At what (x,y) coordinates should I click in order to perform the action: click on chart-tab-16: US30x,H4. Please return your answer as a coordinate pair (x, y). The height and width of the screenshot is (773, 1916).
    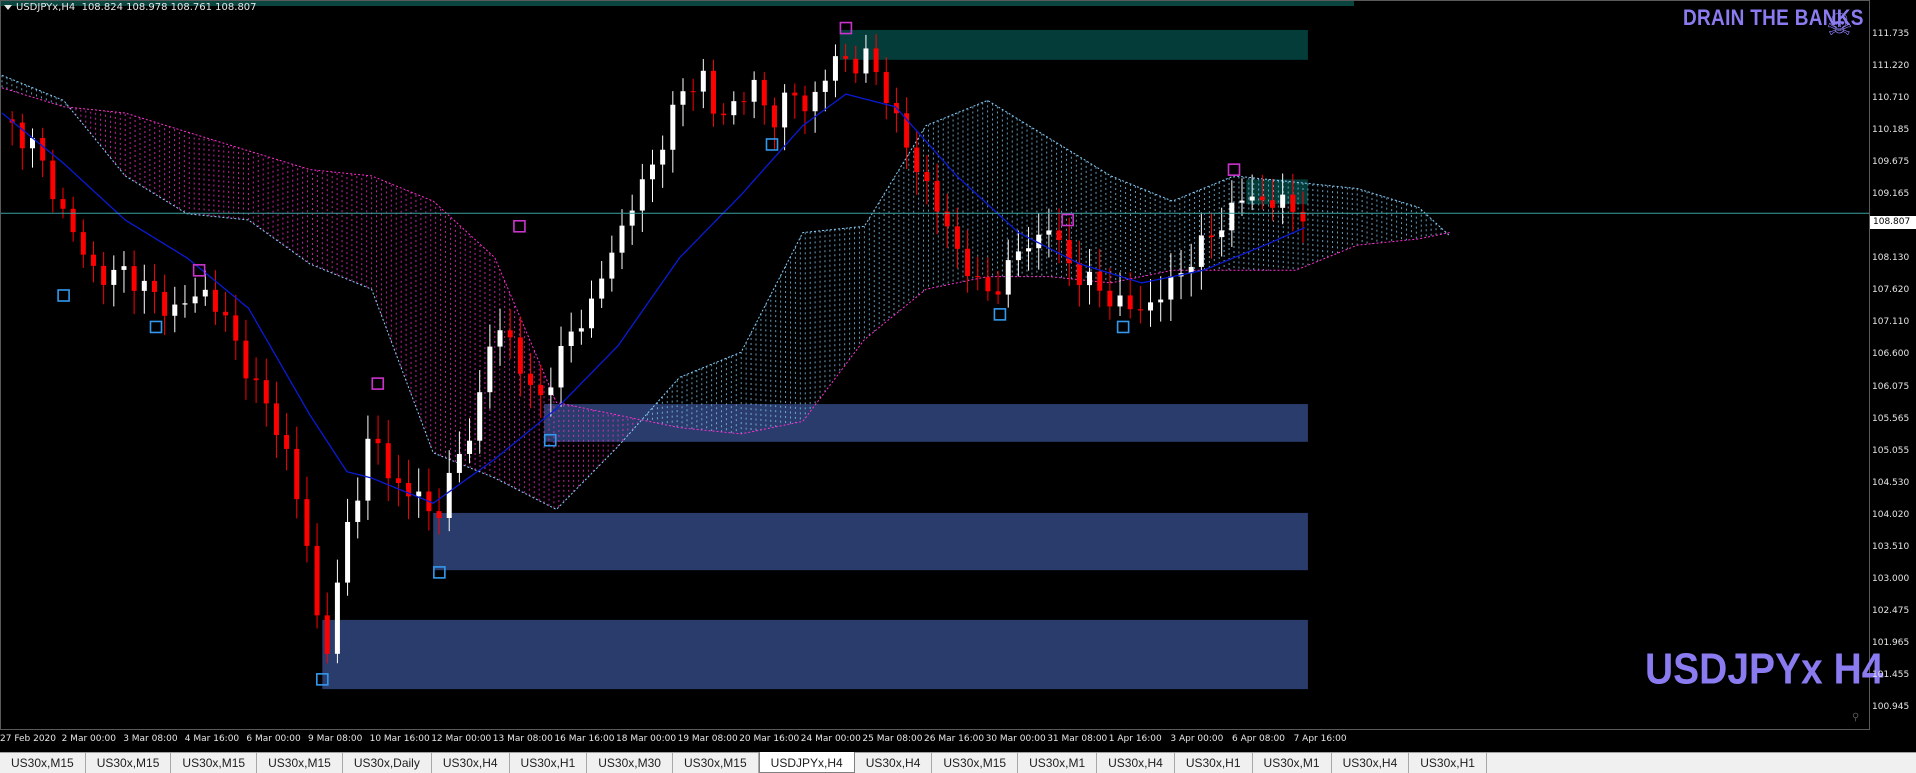
    Looking at the image, I should click on (1371, 763).